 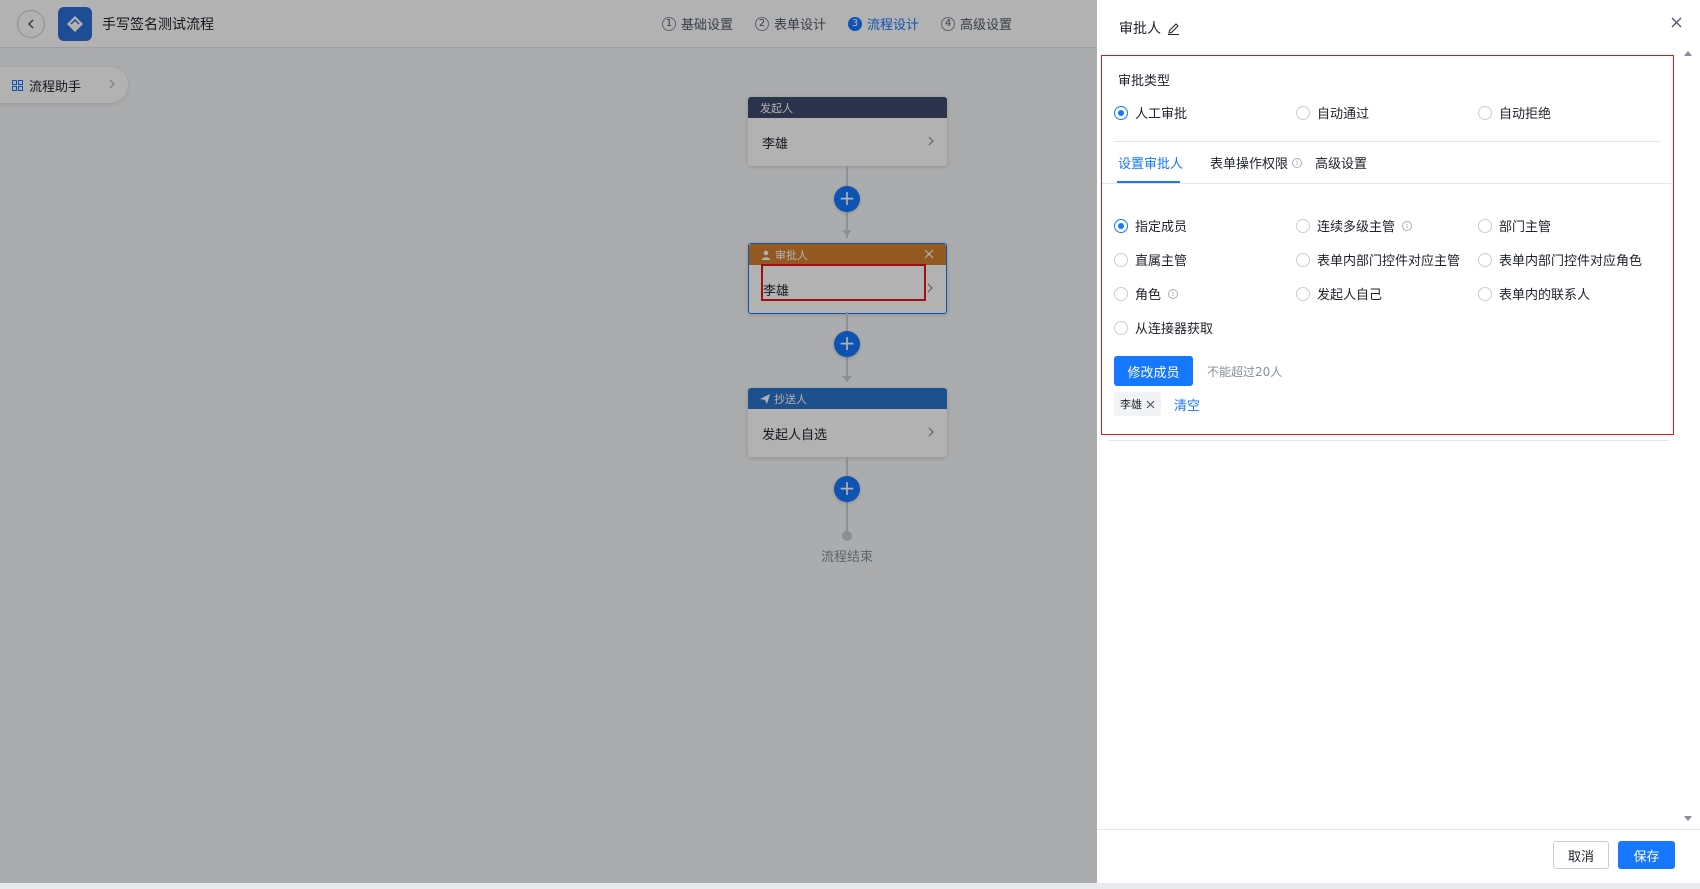 I want to click on radio-auto-pass: 自动通过, so click(x=1332, y=112).